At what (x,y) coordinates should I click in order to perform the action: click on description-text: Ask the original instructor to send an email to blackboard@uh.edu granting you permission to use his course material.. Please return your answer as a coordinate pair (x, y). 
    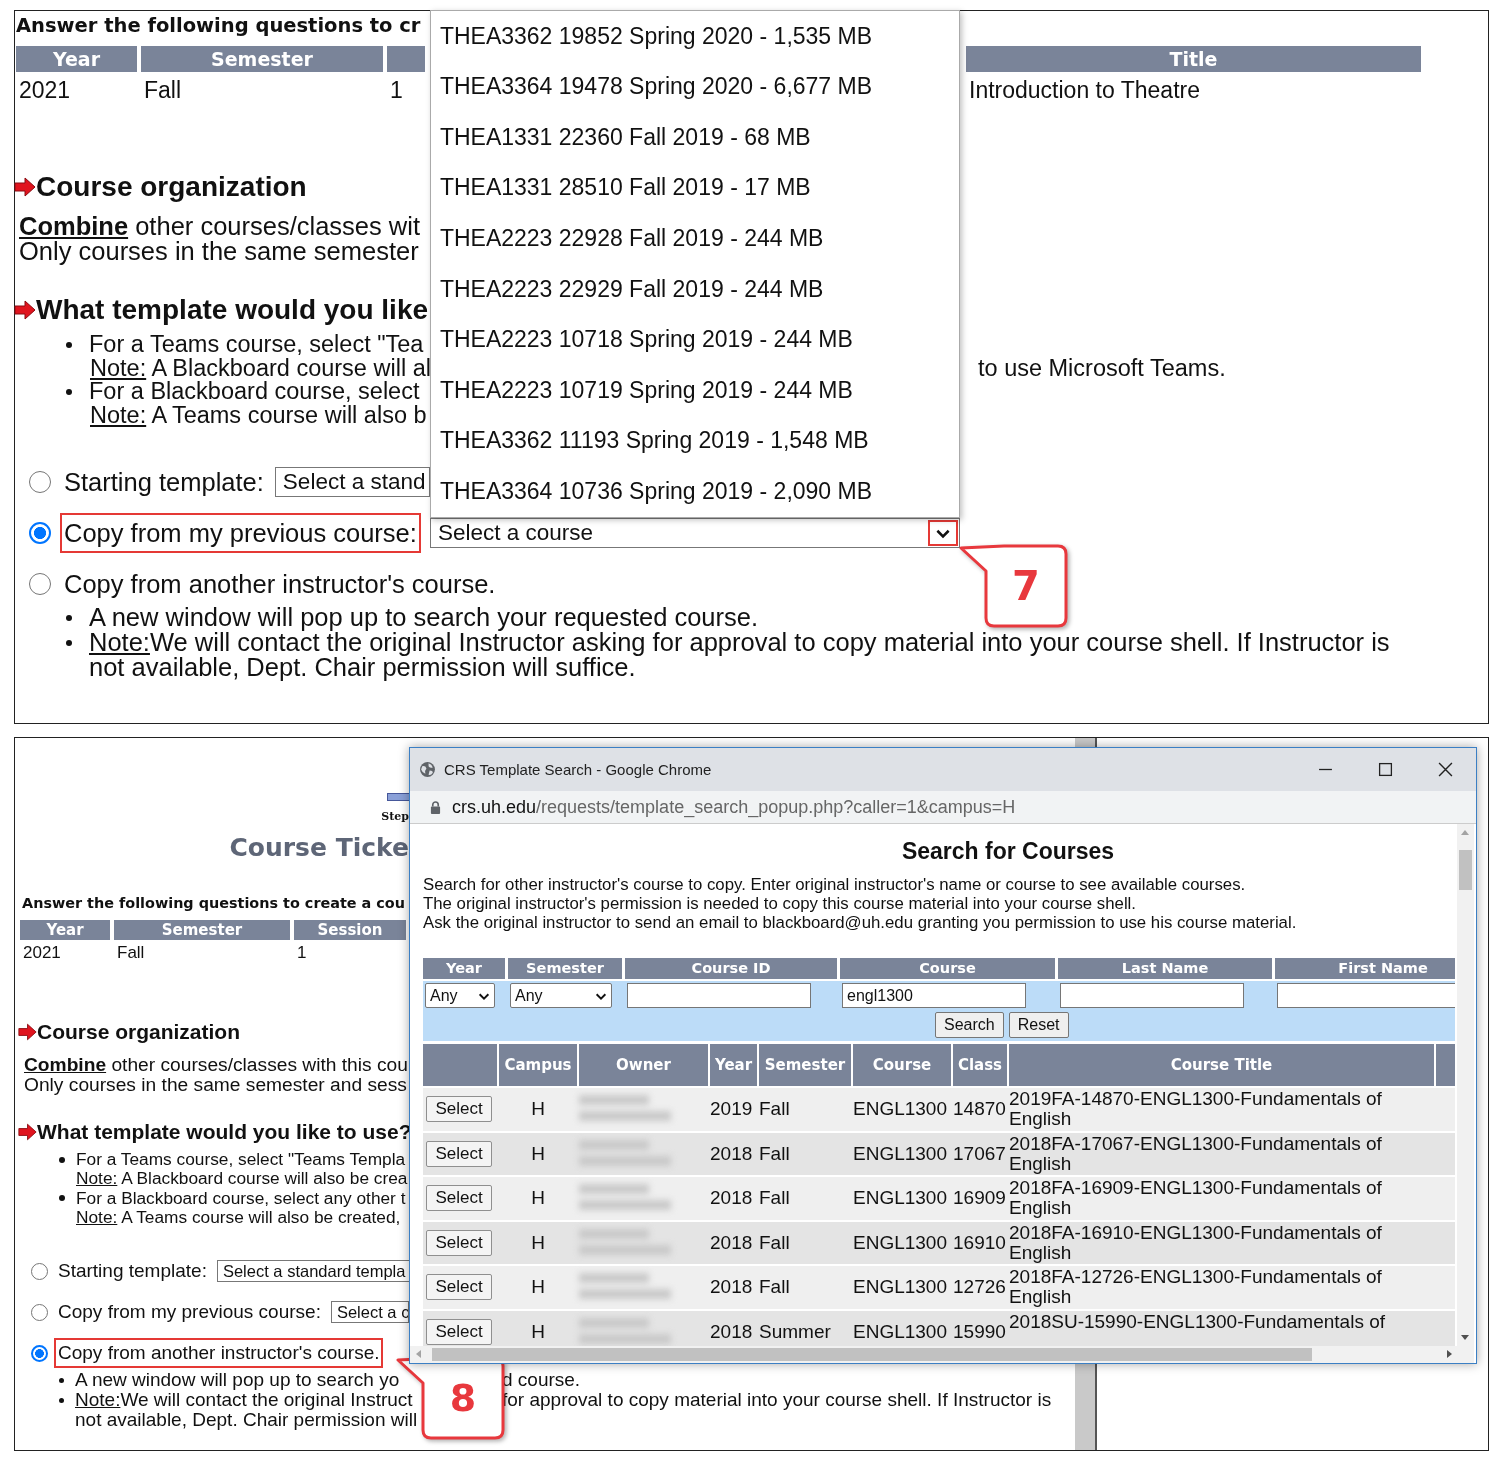
    Looking at the image, I should click on (860, 922).